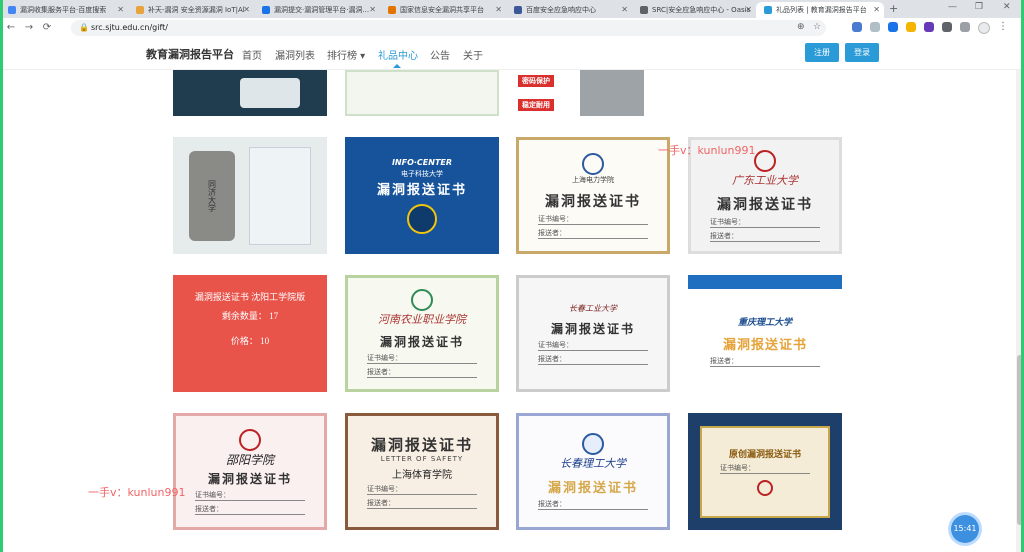 The image size is (1024, 552). What do you see at coordinates (29, 28) in the screenshot?
I see `forward-icon: →` at bounding box center [29, 28].